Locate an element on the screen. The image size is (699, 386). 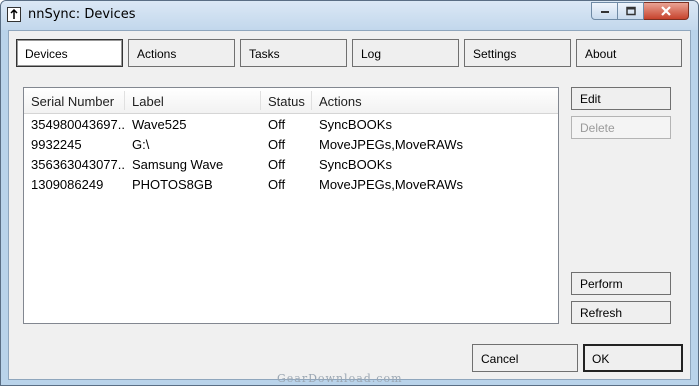
maximize-button is located at coordinates (631, 11).